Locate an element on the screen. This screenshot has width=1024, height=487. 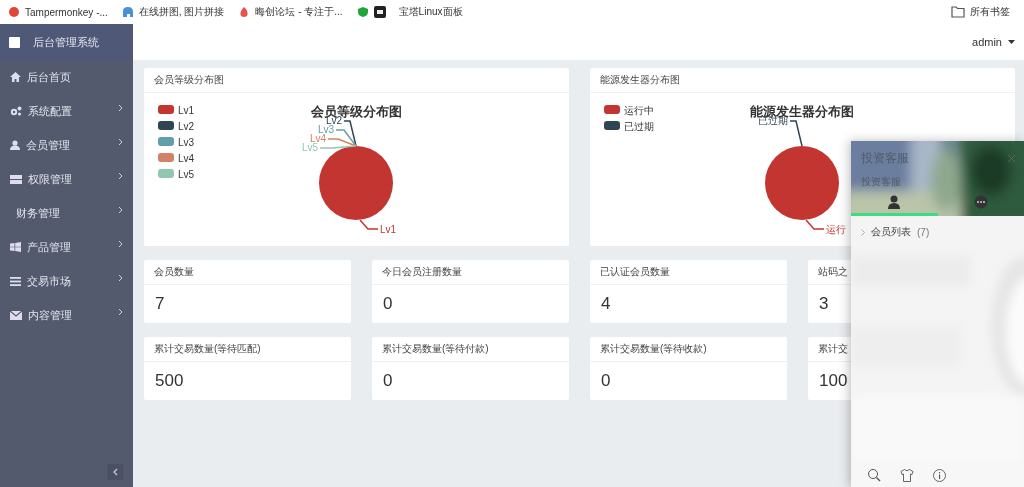
menu-item: 系统配置 is located at coordinates (66, 111).